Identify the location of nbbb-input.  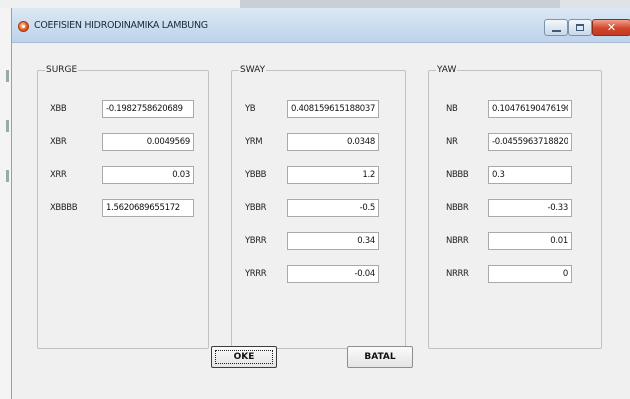
(530, 175).